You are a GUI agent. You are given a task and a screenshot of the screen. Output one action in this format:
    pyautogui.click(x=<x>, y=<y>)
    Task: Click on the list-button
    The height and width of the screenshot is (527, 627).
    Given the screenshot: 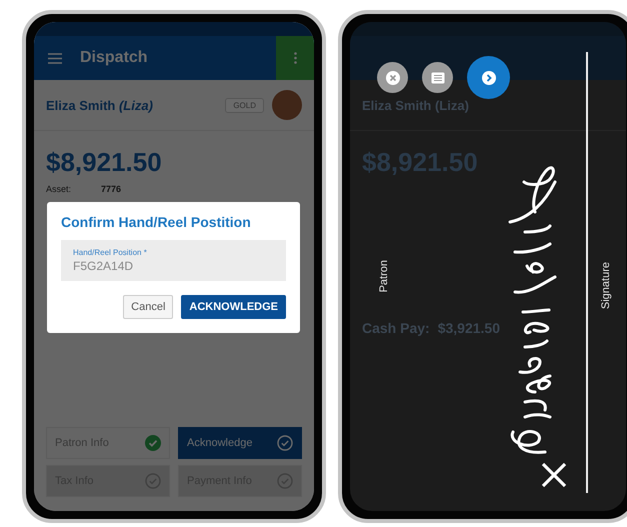 What is the action you would take?
    pyautogui.click(x=437, y=77)
    